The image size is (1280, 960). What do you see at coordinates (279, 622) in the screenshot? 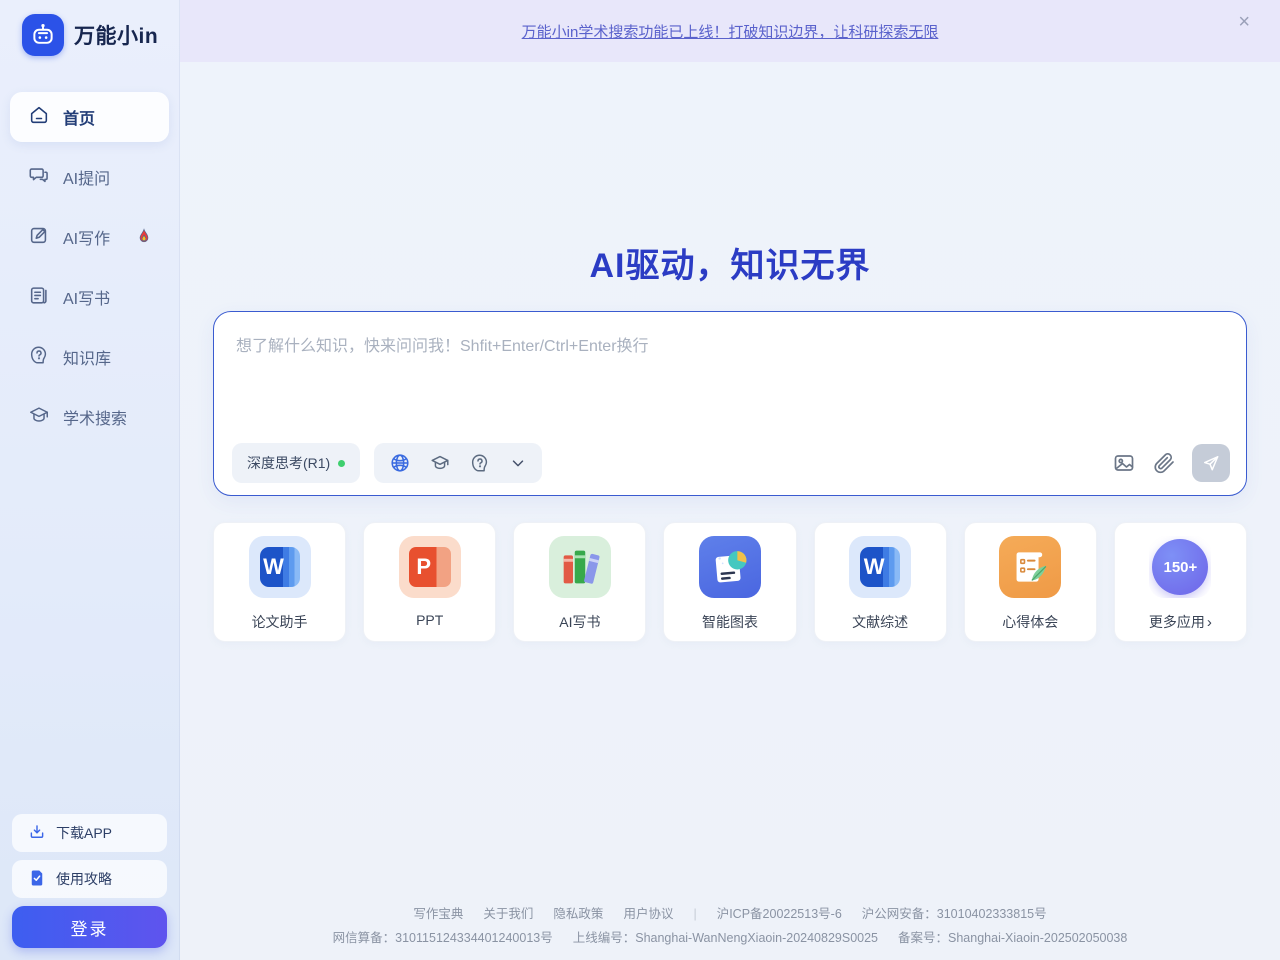
I see `app-label: 论文助手` at bounding box center [279, 622].